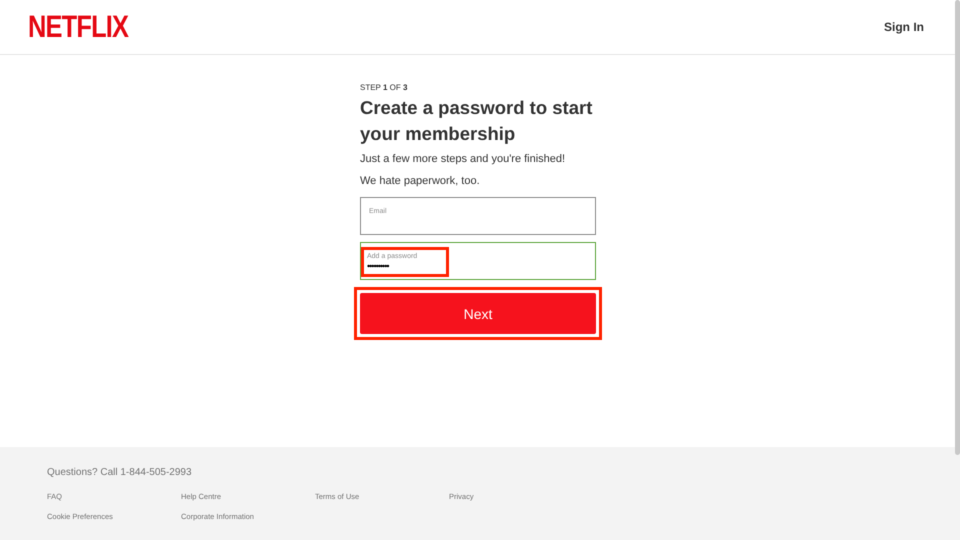 The image size is (960, 540). Describe the element at coordinates (477, 121) in the screenshot. I see `page-title: Create a password to start your membership` at that location.